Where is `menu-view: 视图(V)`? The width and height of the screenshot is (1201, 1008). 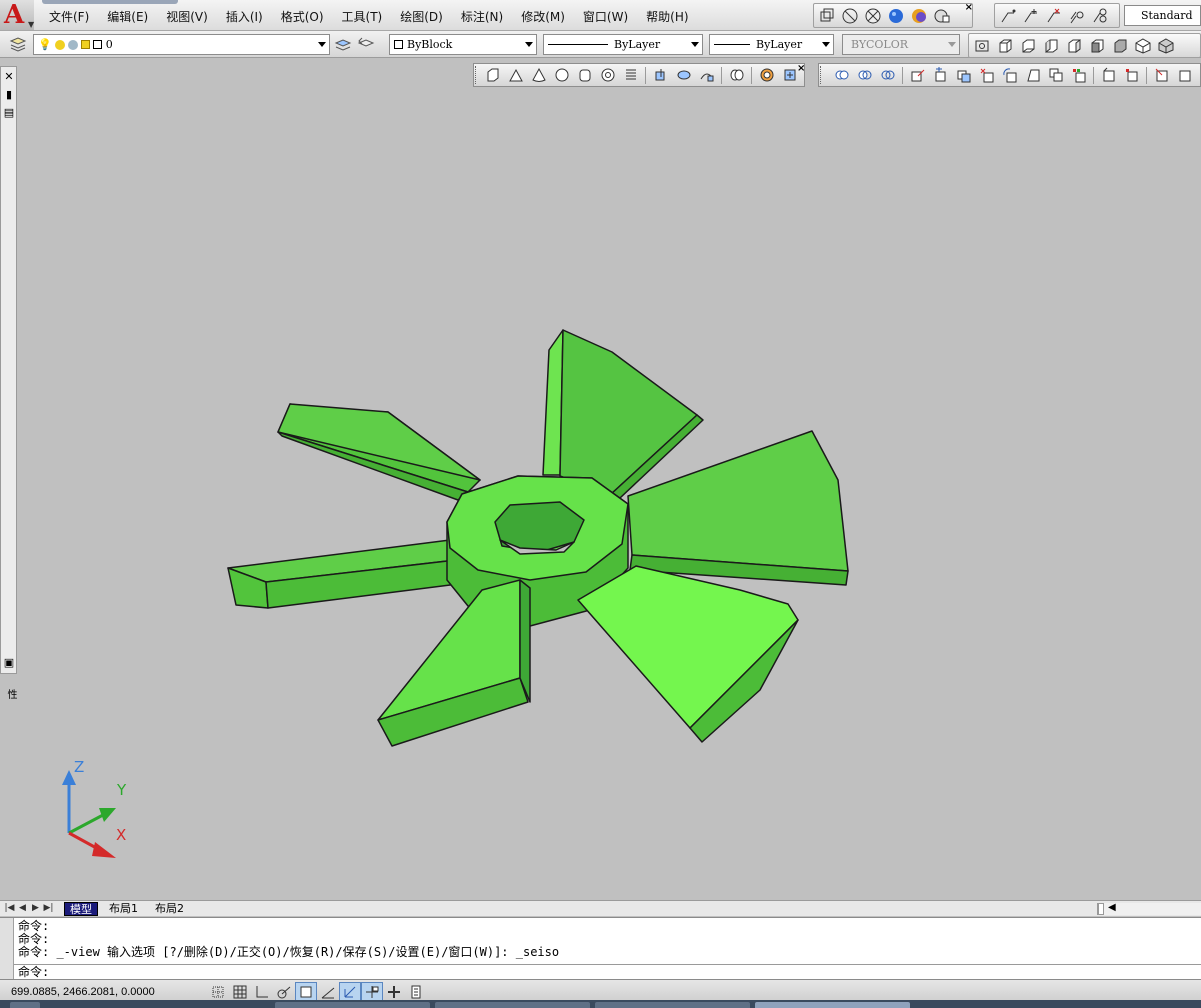 menu-view: 视图(V) is located at coordinates (187, 17).